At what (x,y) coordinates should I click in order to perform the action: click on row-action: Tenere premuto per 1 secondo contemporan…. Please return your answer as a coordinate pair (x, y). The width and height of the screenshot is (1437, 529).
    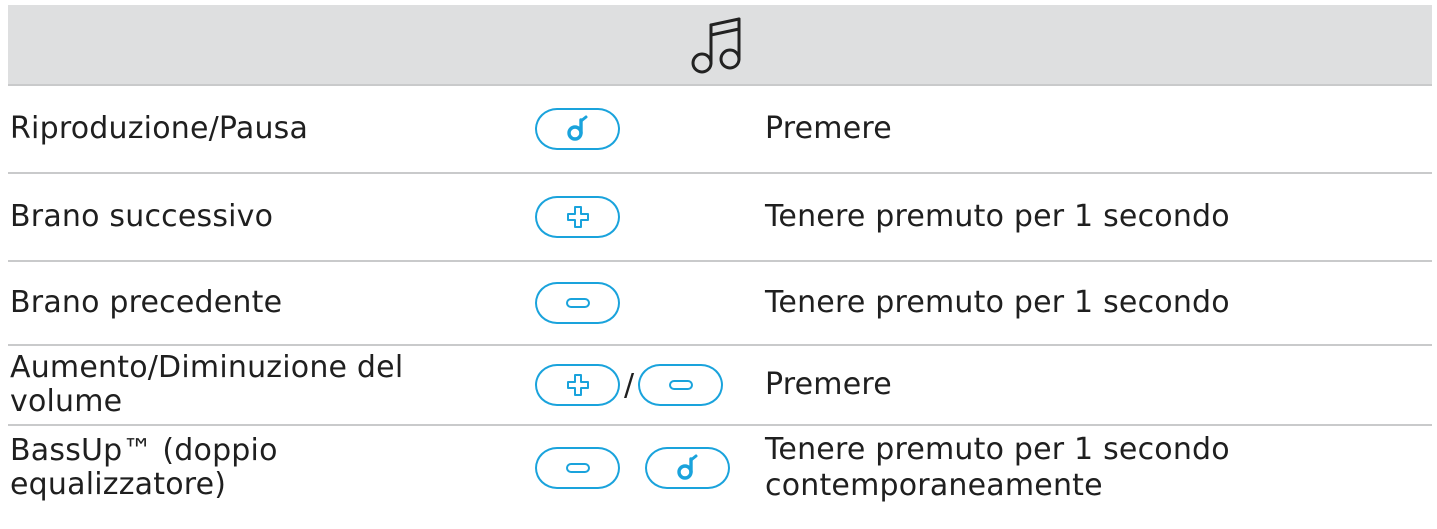
    Looking at the image, I should click on (997, 467).